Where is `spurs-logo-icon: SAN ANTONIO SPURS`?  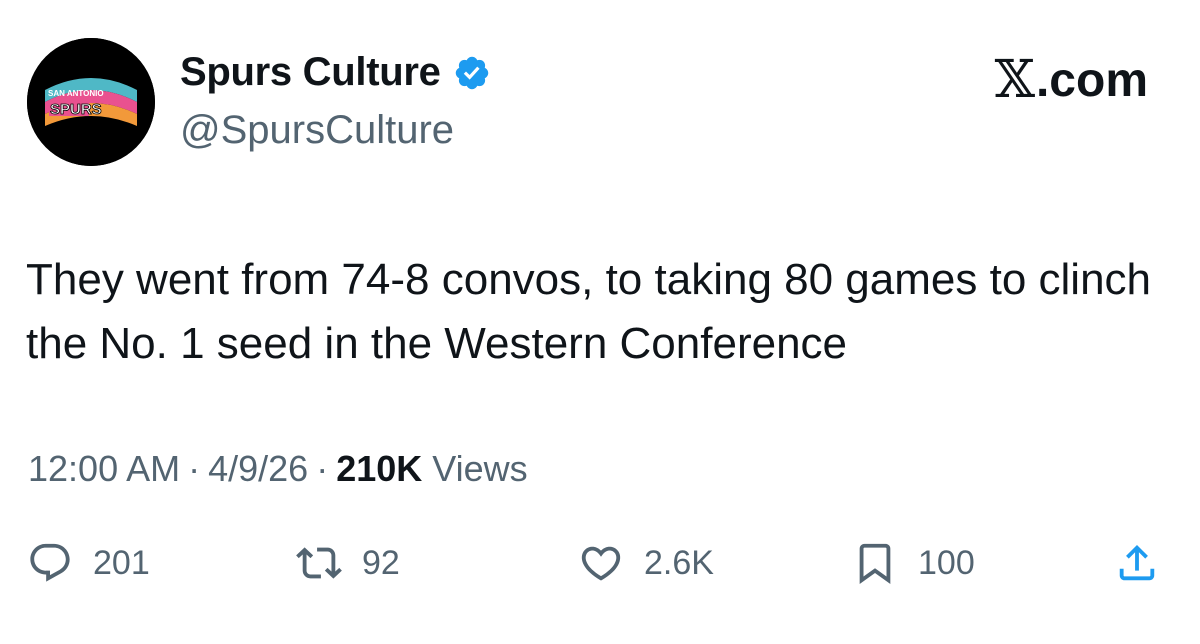 spurs-logo-icon: SAN ANTONIO SPURS is located at coordinates (91, 102).